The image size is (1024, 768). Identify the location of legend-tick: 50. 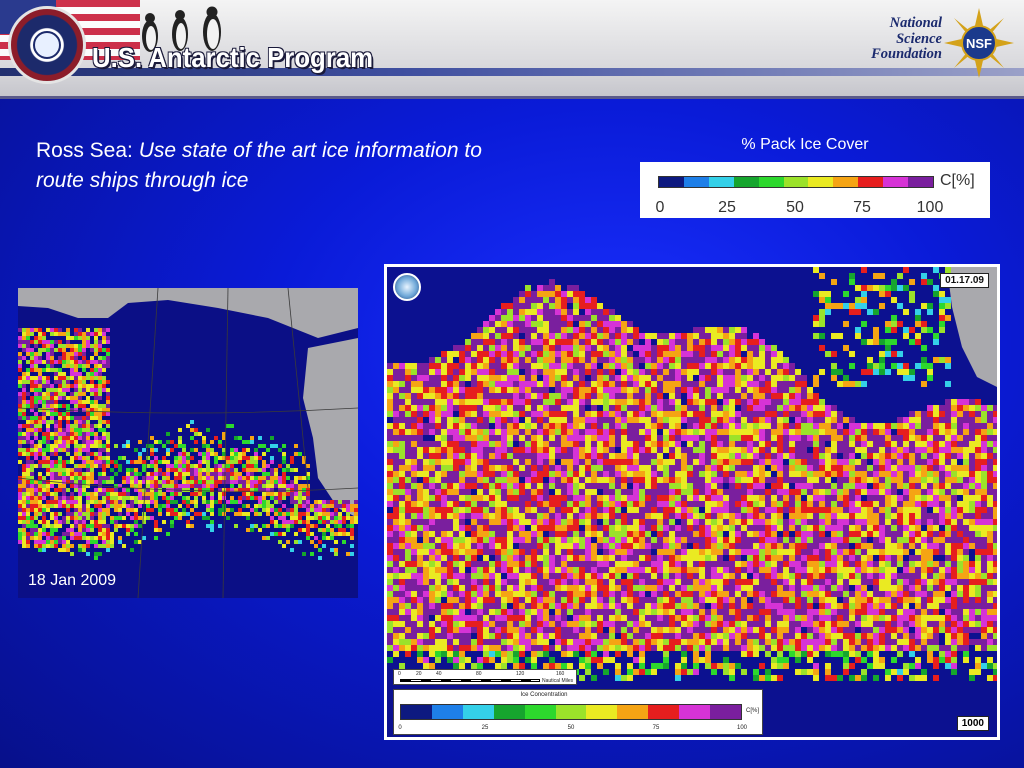
(795, 207).